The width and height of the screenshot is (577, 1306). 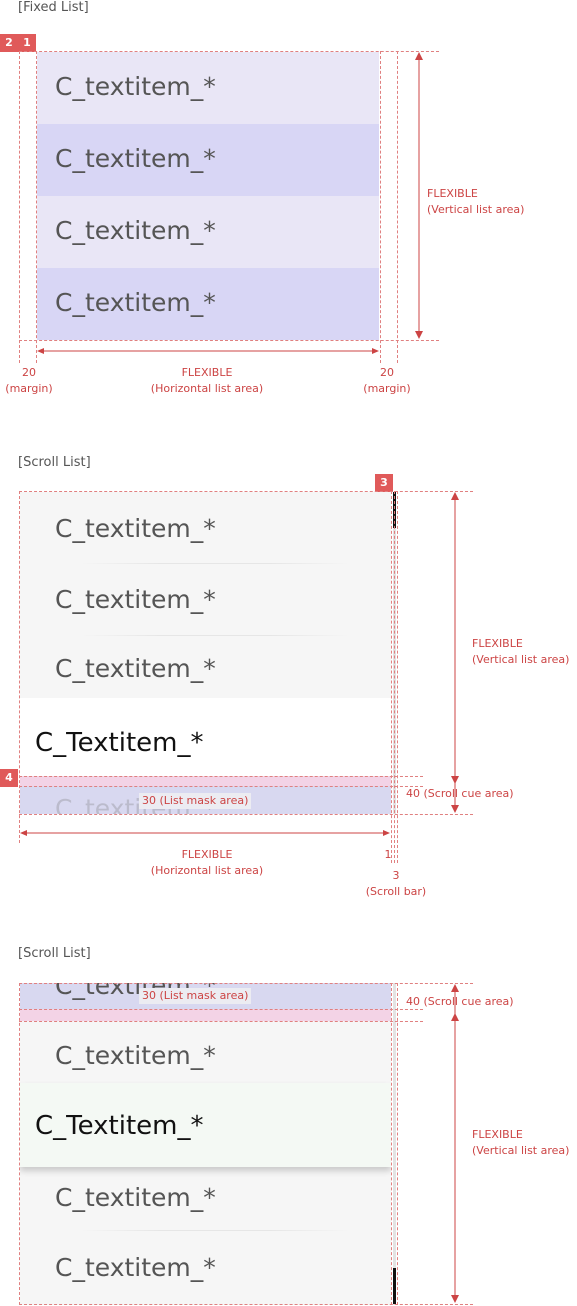 I want to click on annotation-scroll-bar-label: (Scroll bar), so click(x=396, y=891).